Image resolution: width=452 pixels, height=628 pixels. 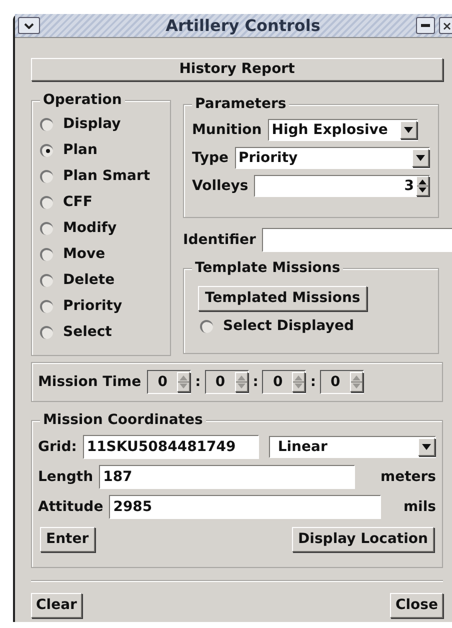 What do you see at coordinates (283, 298) in the screenshot?
I see `templated-missions-button: Templated Missions` at bounding box center [283, 298].